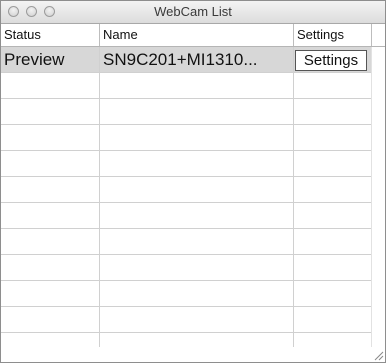 This screenshot has height=363, width=386. Describe the element at coordinates (34, 59) in the screenshot. I see `status-cell: Preview` at that location.